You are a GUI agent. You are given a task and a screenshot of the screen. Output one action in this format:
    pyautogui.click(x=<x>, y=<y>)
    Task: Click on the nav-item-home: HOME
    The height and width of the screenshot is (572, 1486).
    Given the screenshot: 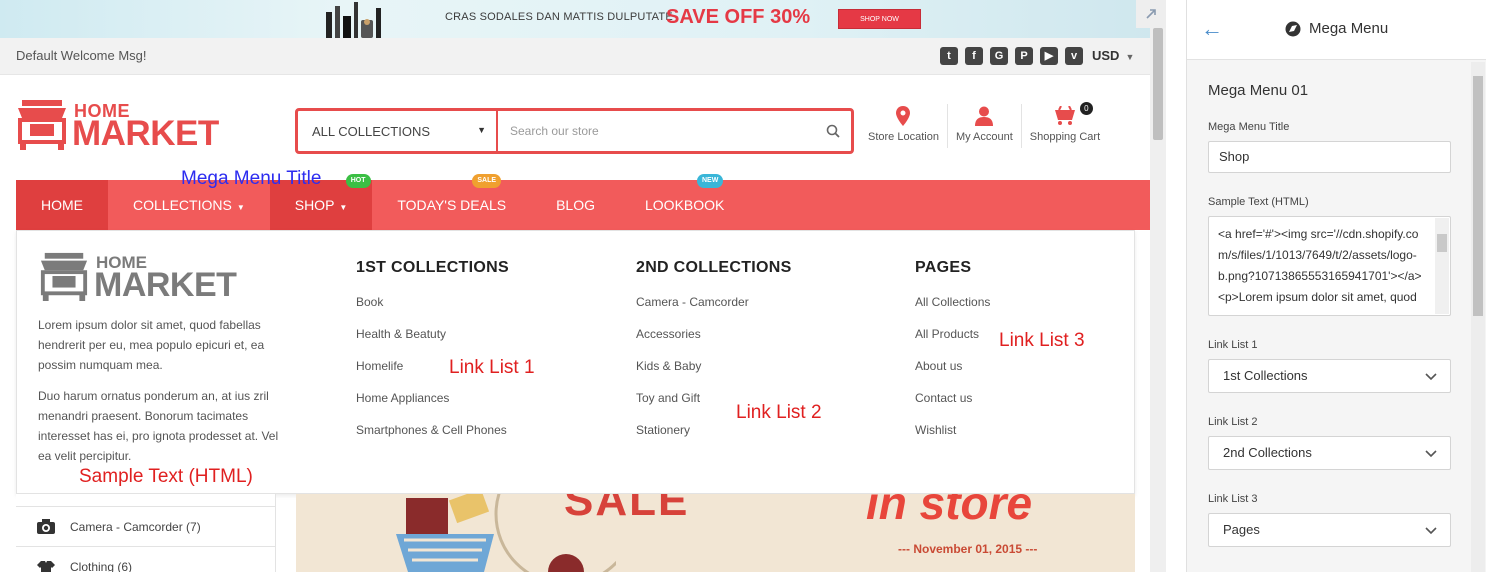 What is the action you would take?
    pyautogui.click(x=62, y=205)
    